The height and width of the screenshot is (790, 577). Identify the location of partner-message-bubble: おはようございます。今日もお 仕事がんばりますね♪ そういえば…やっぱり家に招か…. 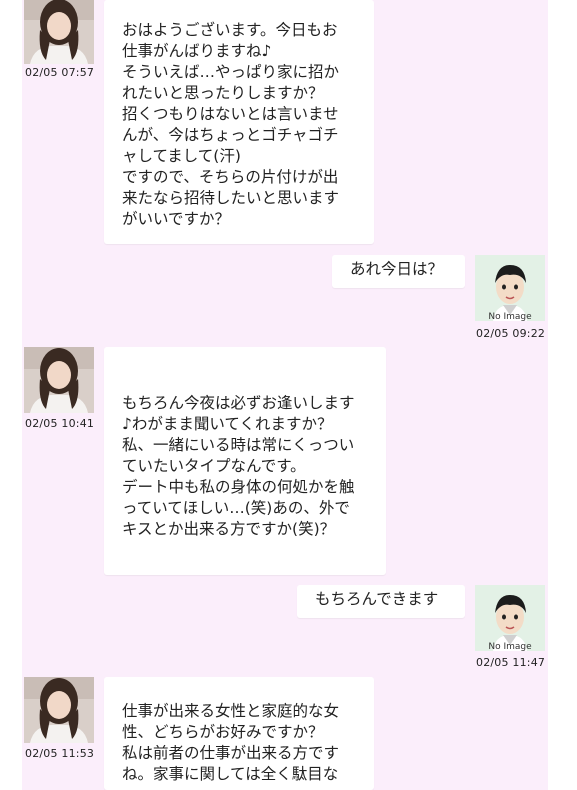
(239, 122).